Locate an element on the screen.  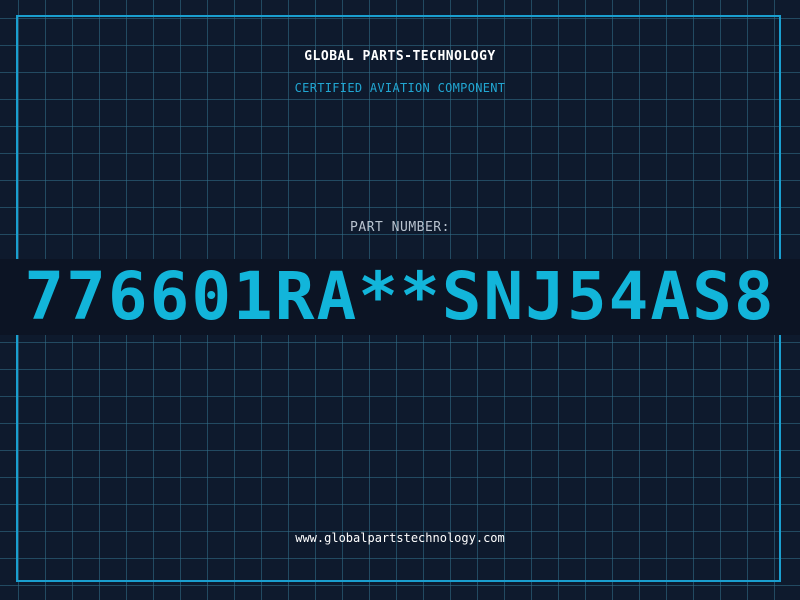
website-url: www.globalpartstechnology.com is located at coordinates (400, 538).